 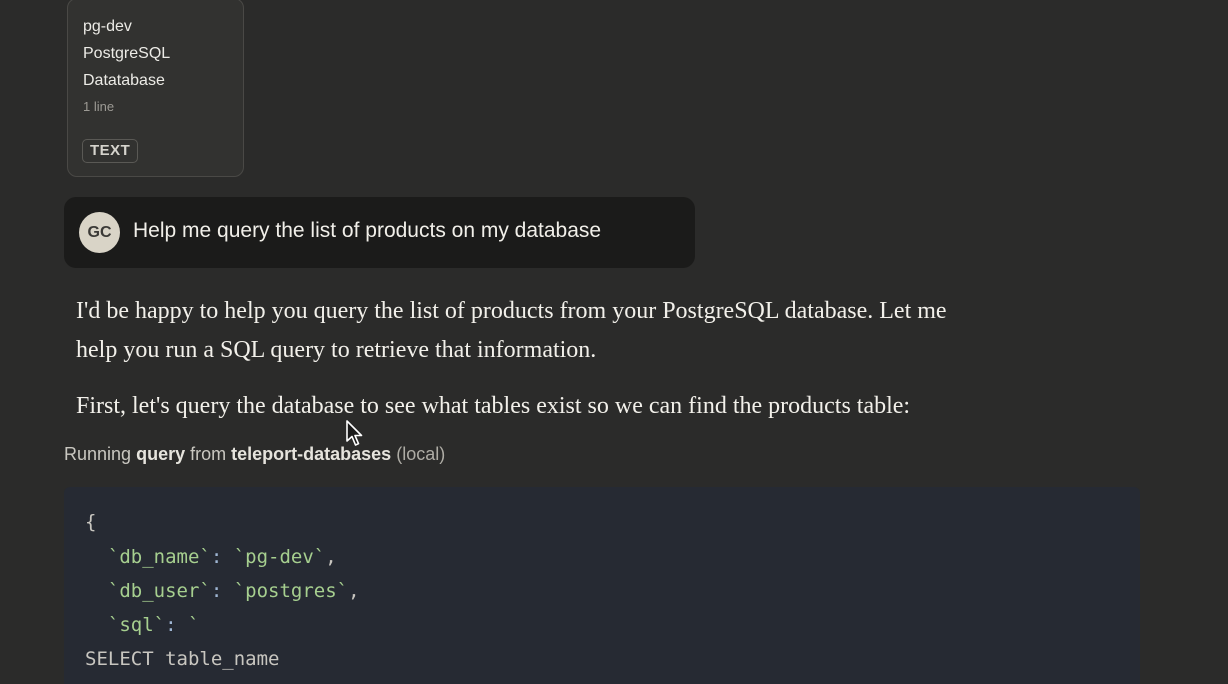 What do you see at coordinates (99, 106) in the screenshot?
I see `attachment-line-count: 1 line` at bounding box center [99, 106].